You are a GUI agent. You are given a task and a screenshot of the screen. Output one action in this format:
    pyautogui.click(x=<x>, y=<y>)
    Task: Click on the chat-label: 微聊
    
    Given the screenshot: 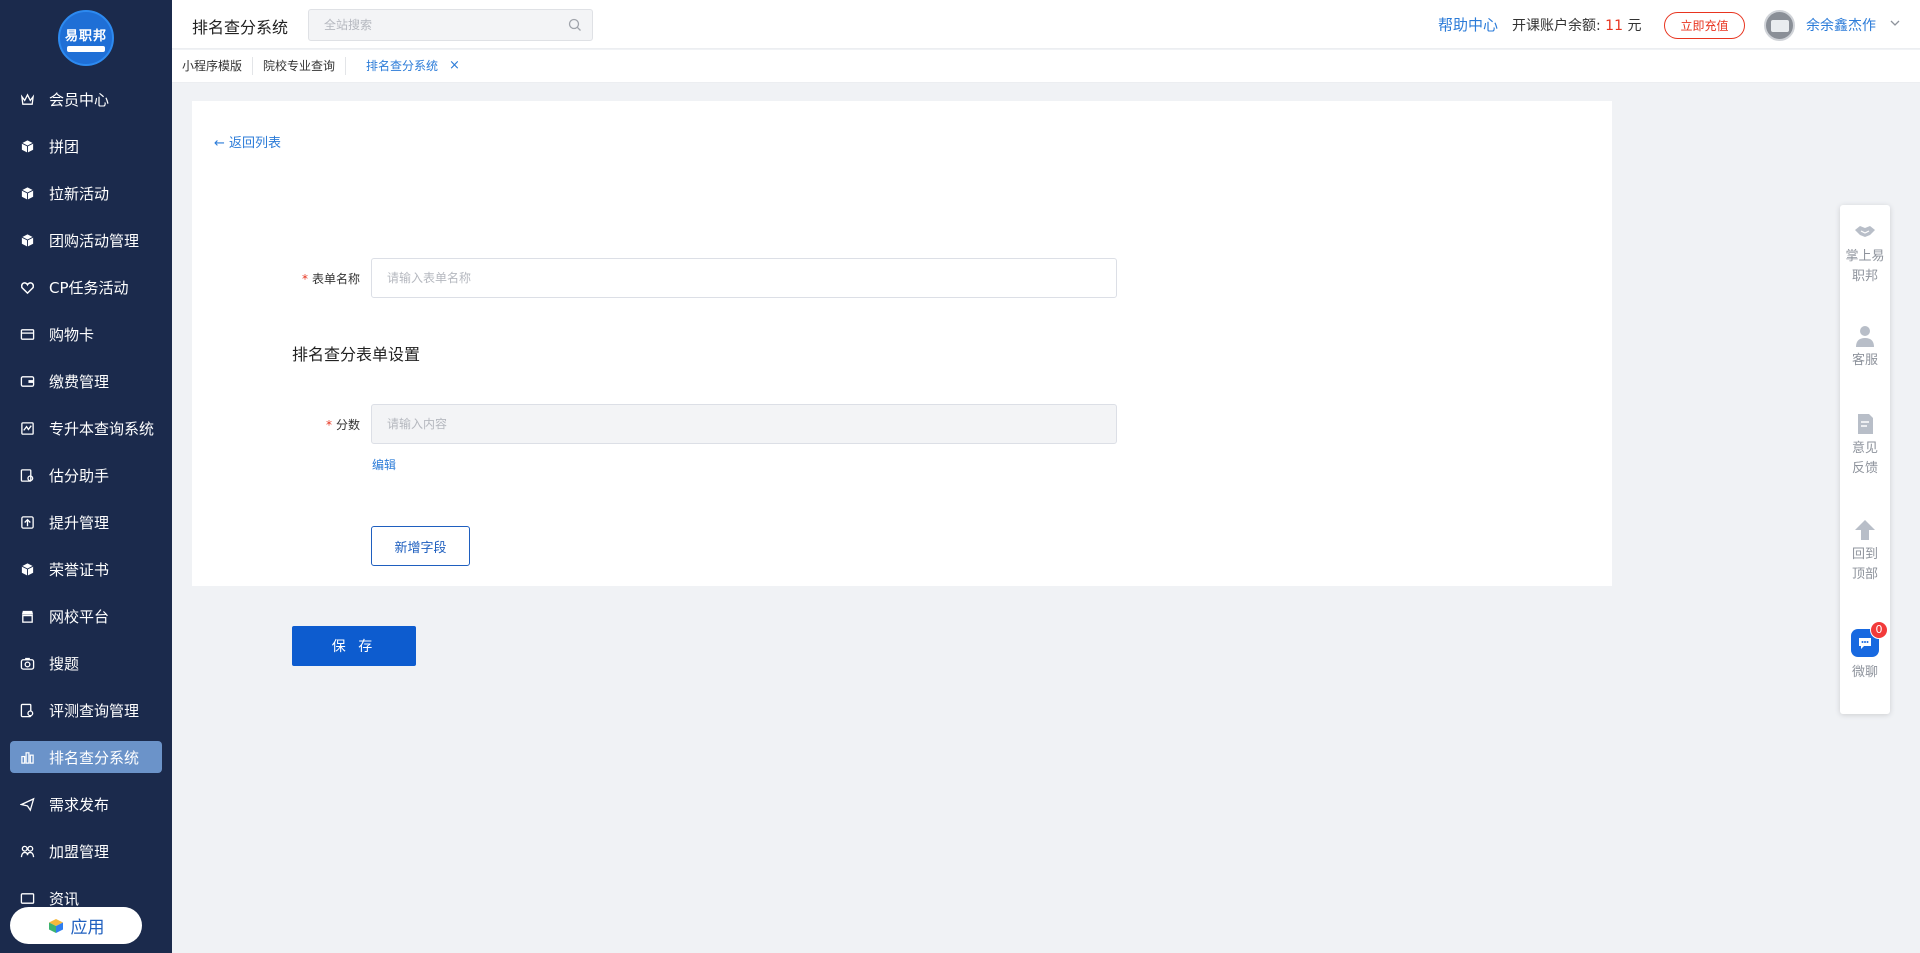 What is the action you would take?
    pyautogui.click(x=1864, y=672)
    